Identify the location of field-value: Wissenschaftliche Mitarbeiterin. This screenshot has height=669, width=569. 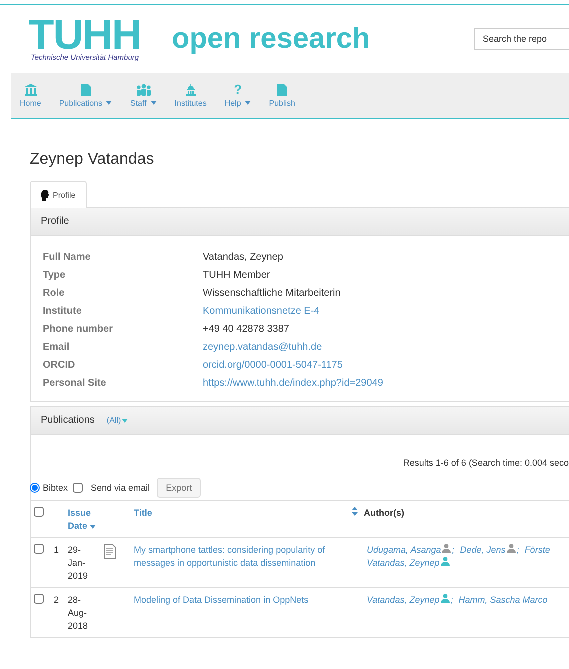
(272, 293).